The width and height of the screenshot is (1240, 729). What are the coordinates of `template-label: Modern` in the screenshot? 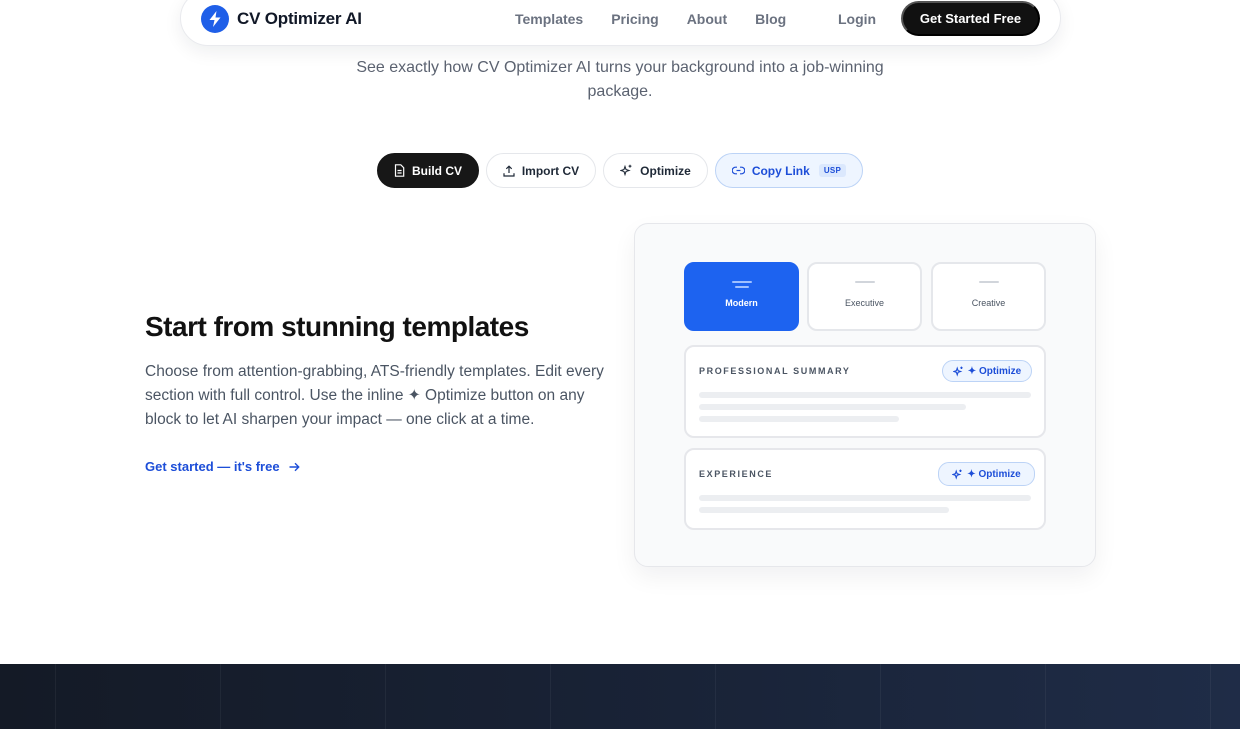 It's located at (741, 303).